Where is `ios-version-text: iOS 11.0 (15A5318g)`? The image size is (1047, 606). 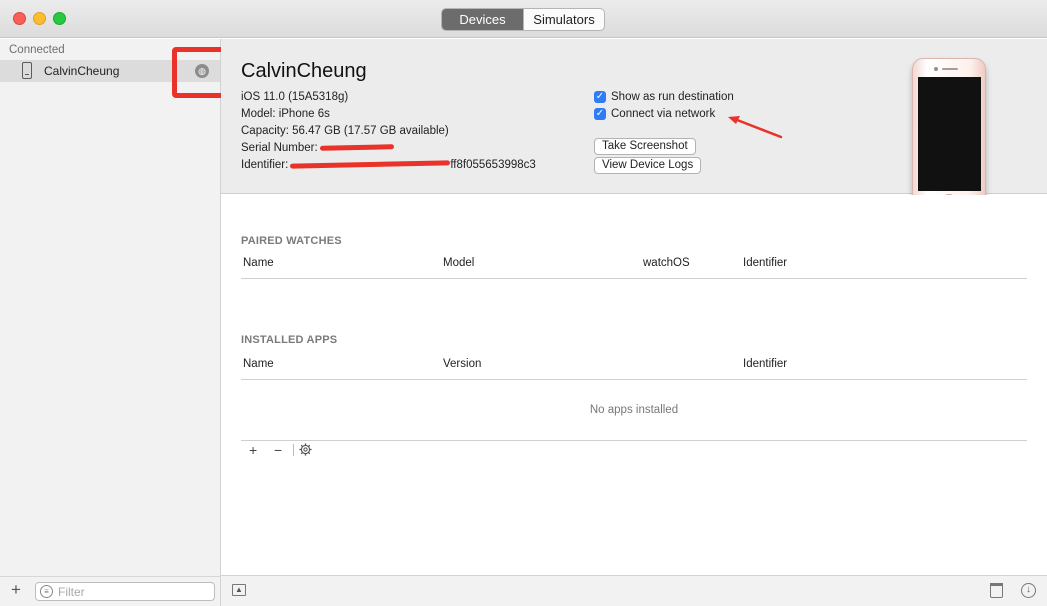
ios-version-text: iOS 11.0 (15A5318g) is located at coordinates (295, 97).